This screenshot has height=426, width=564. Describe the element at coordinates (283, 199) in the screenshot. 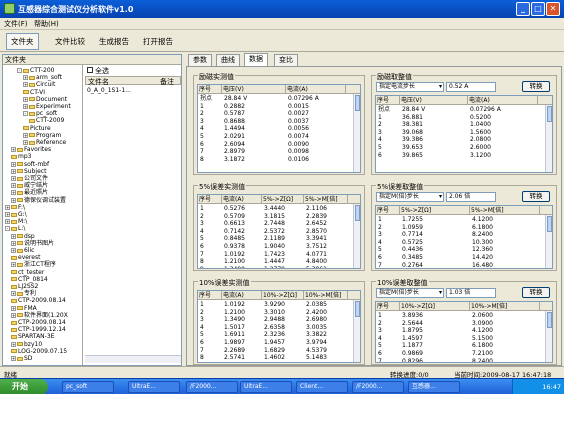

I see `column-header: 5%->Z[Ω]` at that location.